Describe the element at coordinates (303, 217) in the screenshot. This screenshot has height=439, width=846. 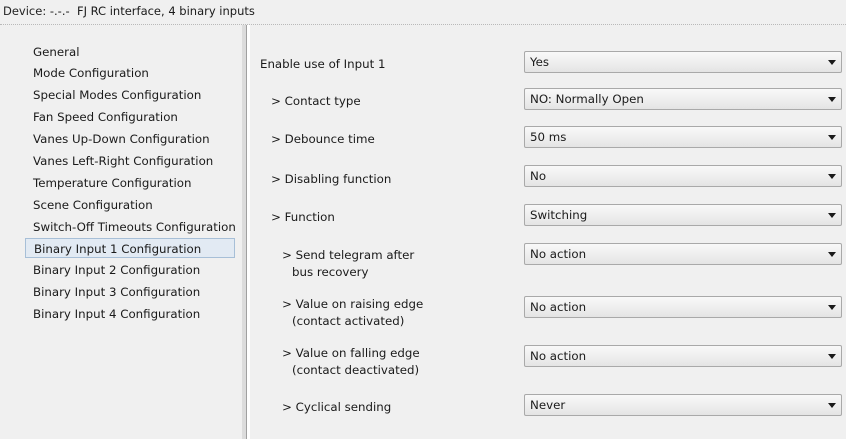
I see `param-label-function: > Function` at that location.